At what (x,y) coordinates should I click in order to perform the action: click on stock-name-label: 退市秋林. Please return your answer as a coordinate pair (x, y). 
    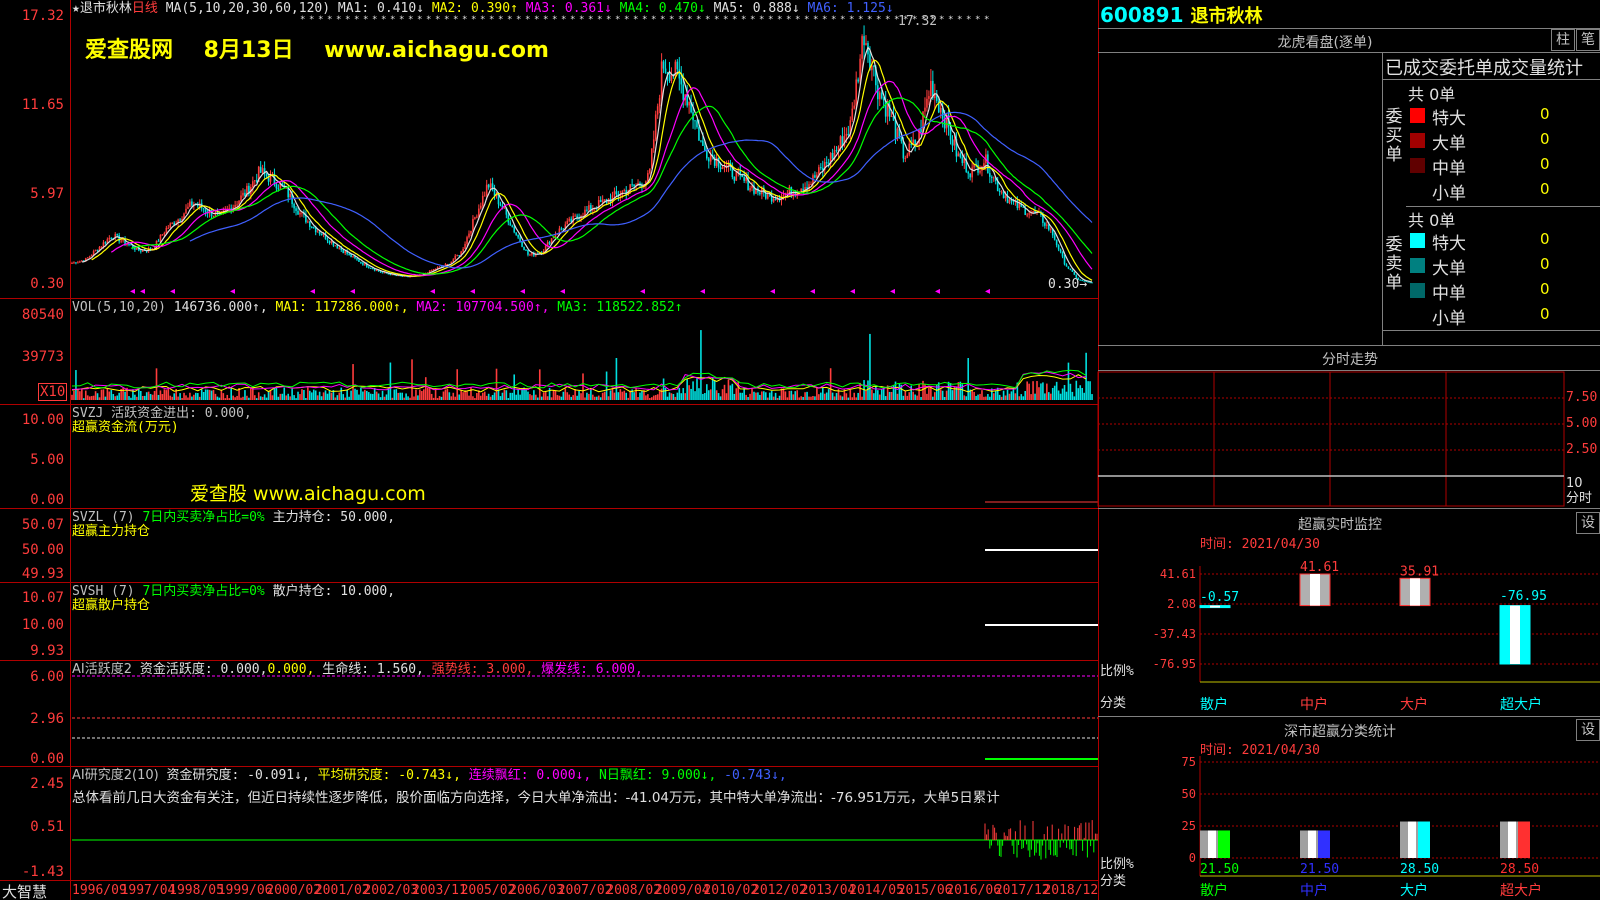
    Looking at the image, I should click on (105, 8).